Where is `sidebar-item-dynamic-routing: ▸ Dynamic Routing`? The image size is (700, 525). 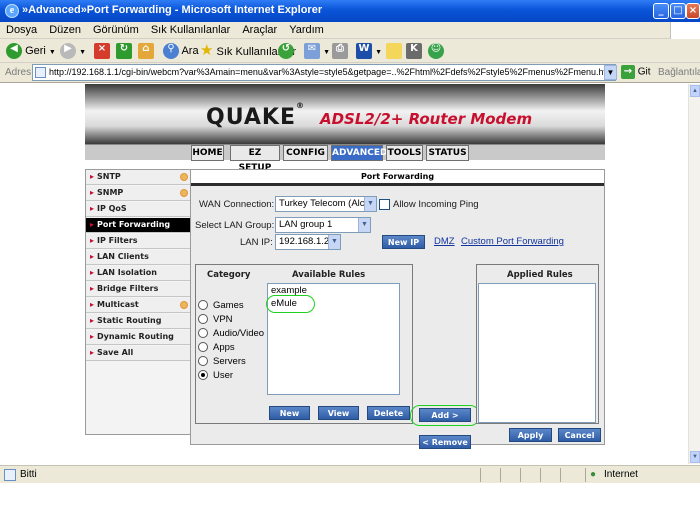 sidebar-item-dynamic-routing: ▸ Dynamic Routing is located at coordinates (138, 337).